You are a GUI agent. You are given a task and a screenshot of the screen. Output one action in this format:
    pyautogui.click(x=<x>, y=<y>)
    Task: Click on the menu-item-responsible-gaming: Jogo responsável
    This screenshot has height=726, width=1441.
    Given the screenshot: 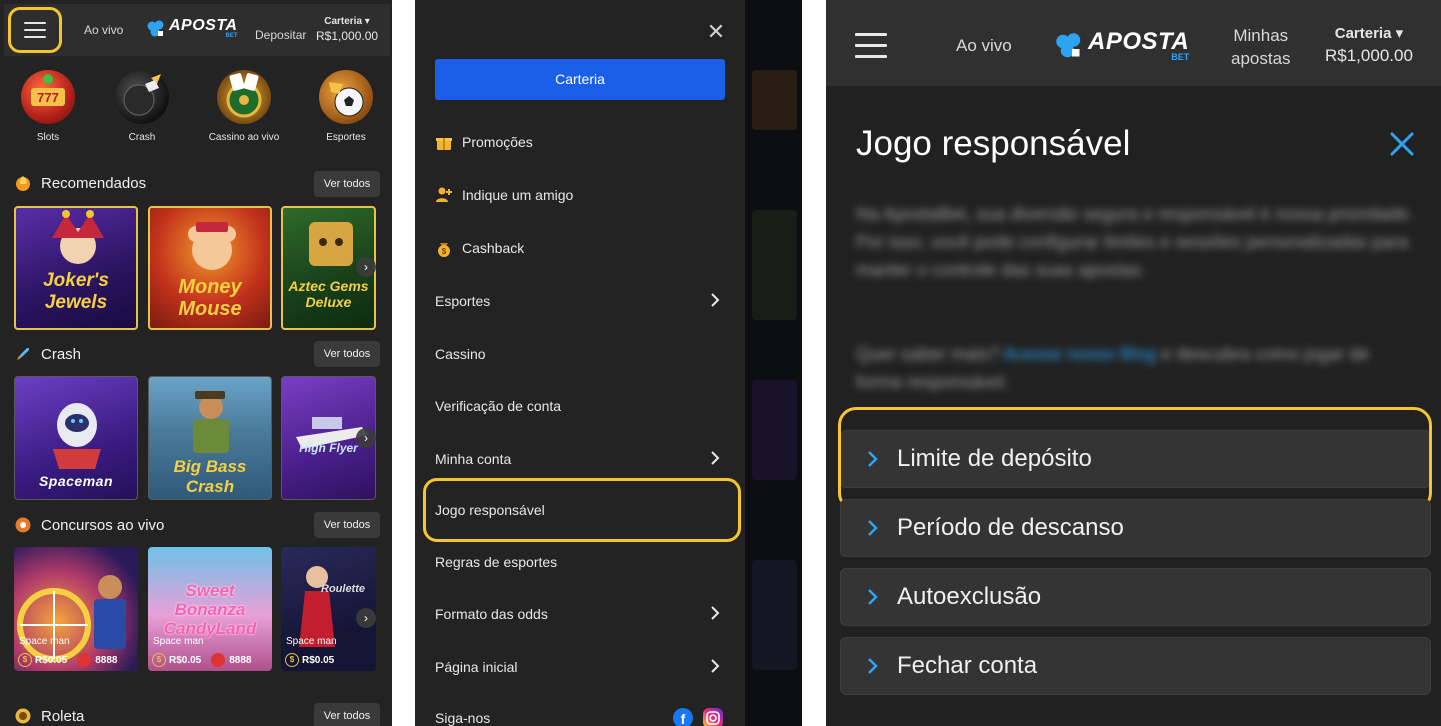 What is the action you would take?
    pyautogui.click(x=580, y=510)
    